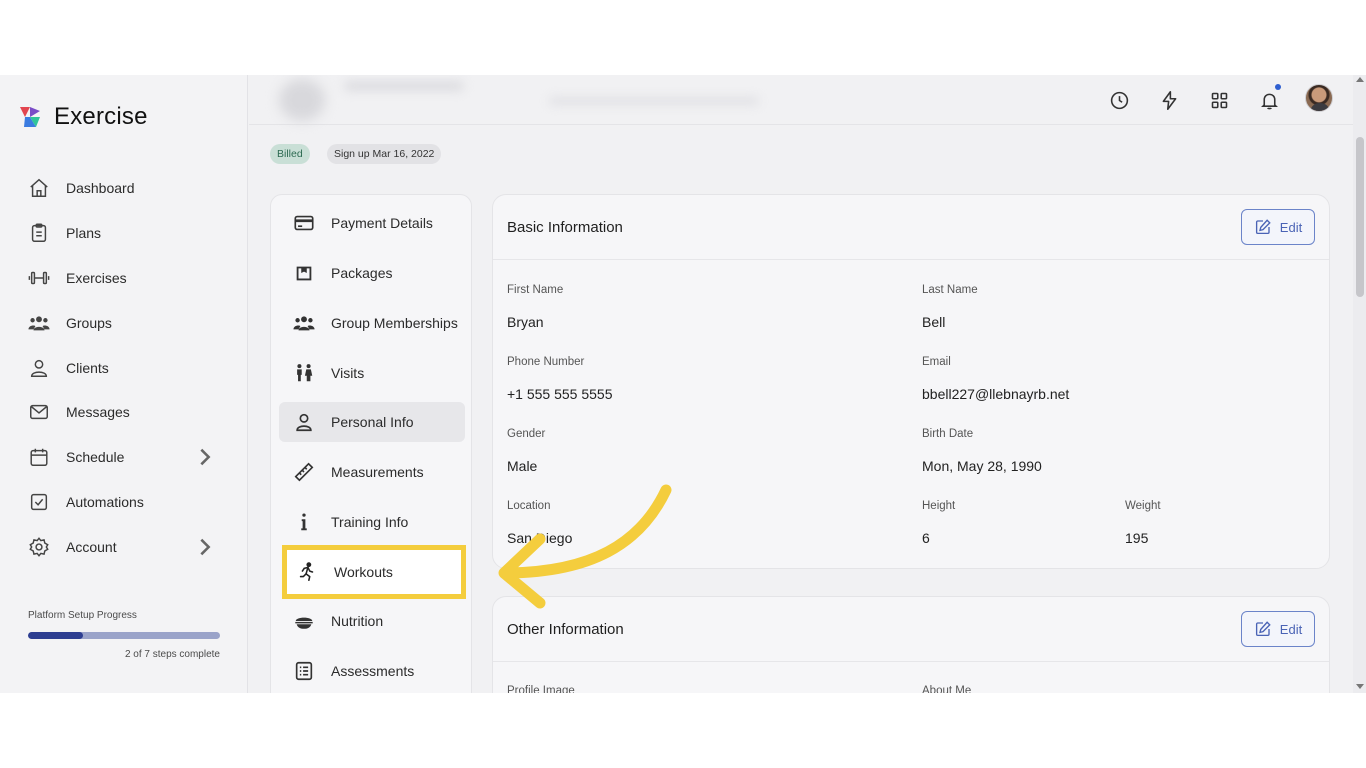 The height and width of the screenshot is (768, 1366). I want to click on clock-icon, so click(1119, 100).